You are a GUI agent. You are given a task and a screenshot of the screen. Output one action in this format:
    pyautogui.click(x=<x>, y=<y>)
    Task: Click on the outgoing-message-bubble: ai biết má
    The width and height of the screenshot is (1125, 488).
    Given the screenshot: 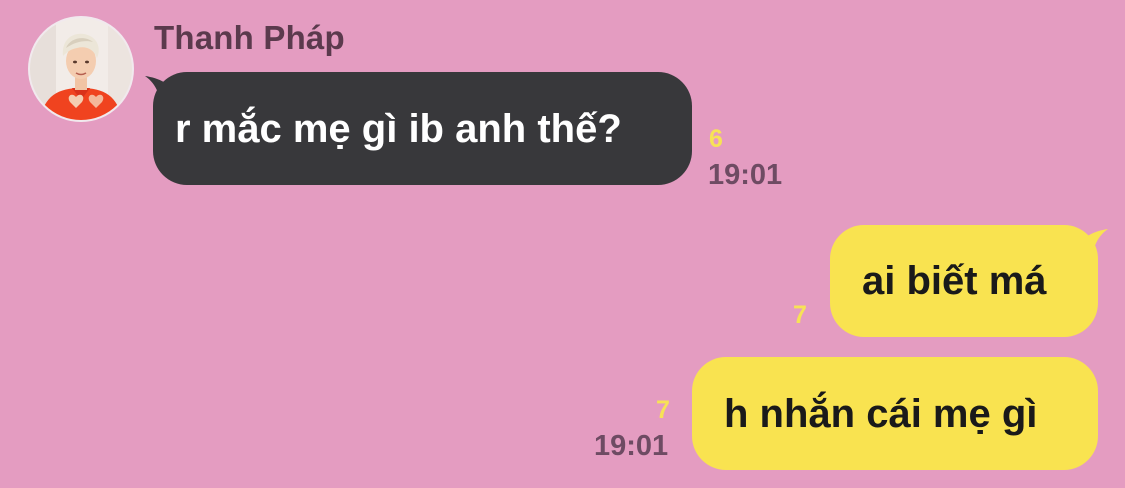 What is the action you would take?
    pyautogui.click(x=964, y=281)
    